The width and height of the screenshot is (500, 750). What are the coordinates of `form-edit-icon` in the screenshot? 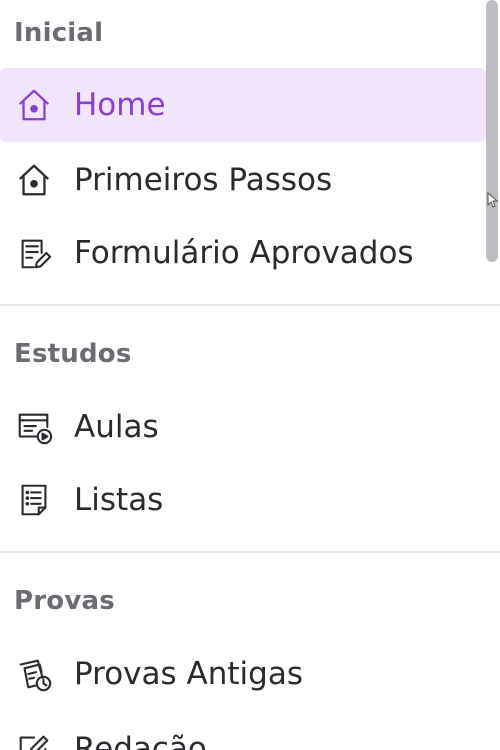 It's located at (34, 253).